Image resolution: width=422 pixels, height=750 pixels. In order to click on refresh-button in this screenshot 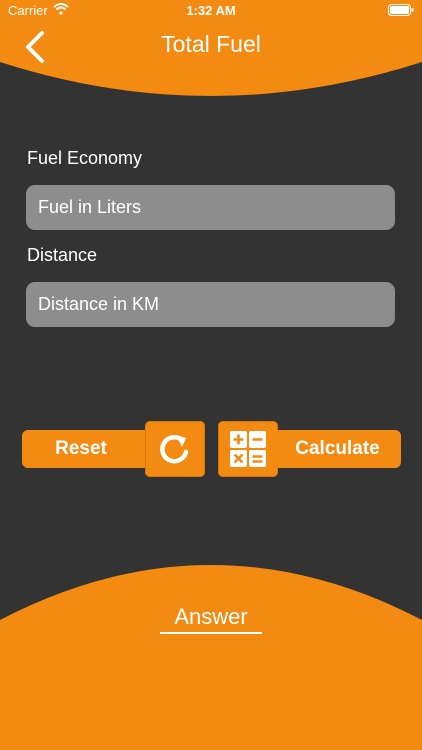, I will do `click(175, 449)`.